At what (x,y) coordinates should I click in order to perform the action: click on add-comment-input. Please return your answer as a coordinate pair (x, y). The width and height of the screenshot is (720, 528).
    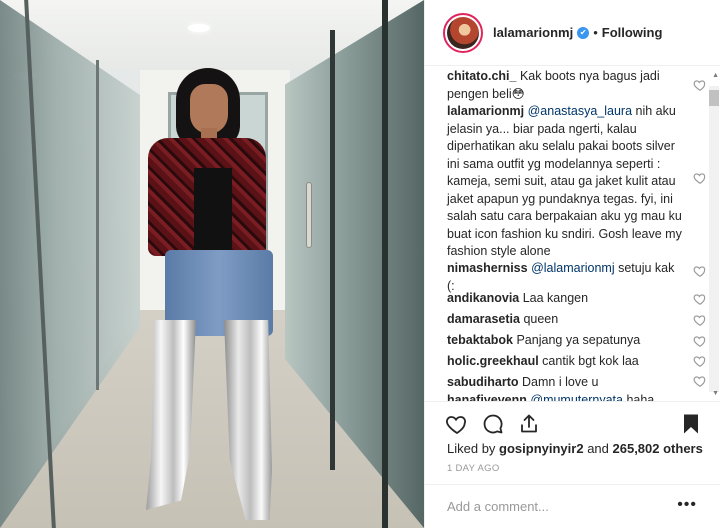
    Looking at the image, I should click on (557, 506).